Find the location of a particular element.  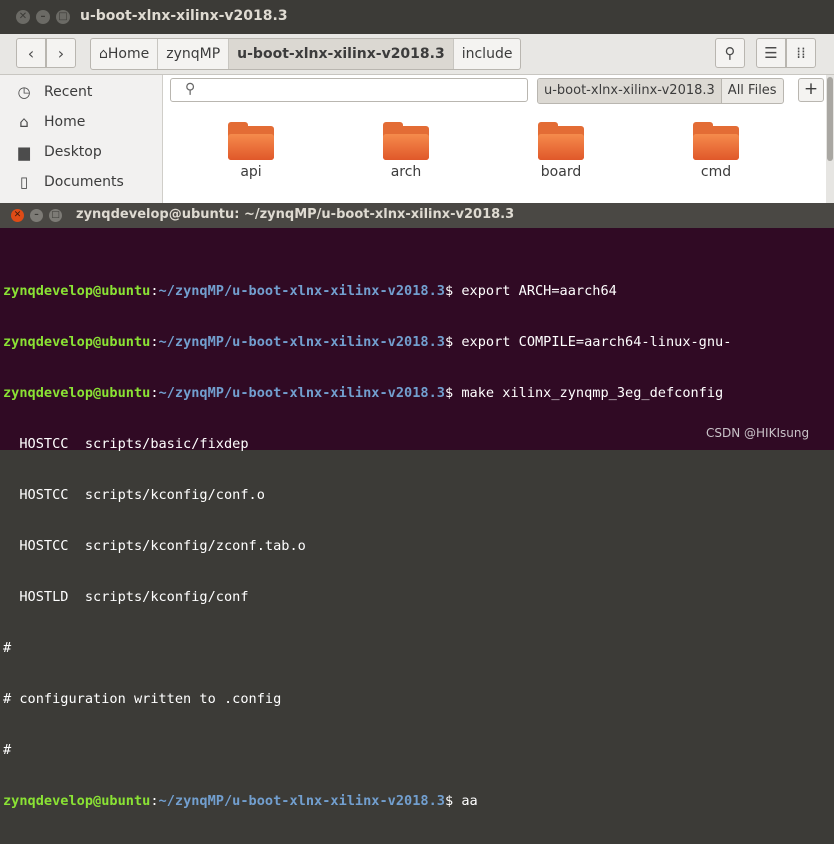

scrollbar is located at coordinates (830, 140).